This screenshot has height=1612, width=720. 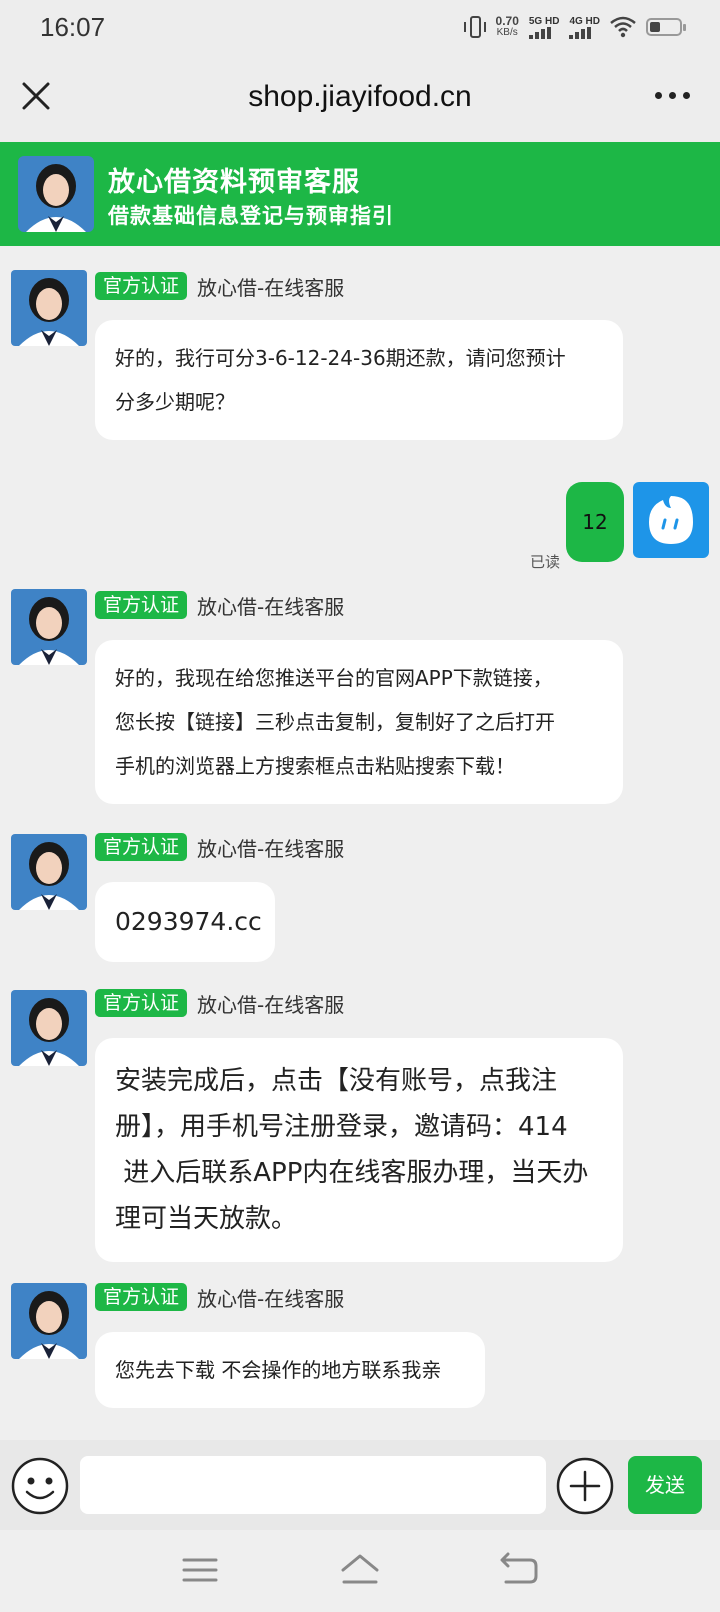 I want to click on message-bubble: 您先去下载 不会操作的地方联系我亲, so click(x=290, y=1370).